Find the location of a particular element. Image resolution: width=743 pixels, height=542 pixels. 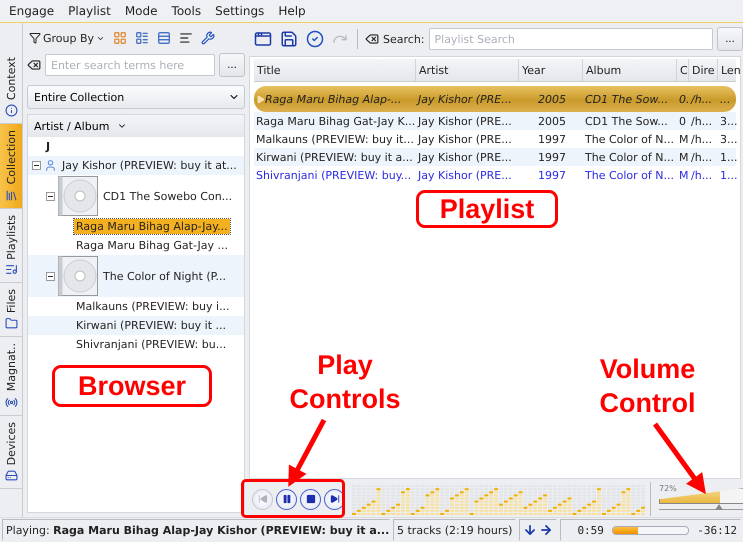

grid-icon is located at coordinates (120, 38).